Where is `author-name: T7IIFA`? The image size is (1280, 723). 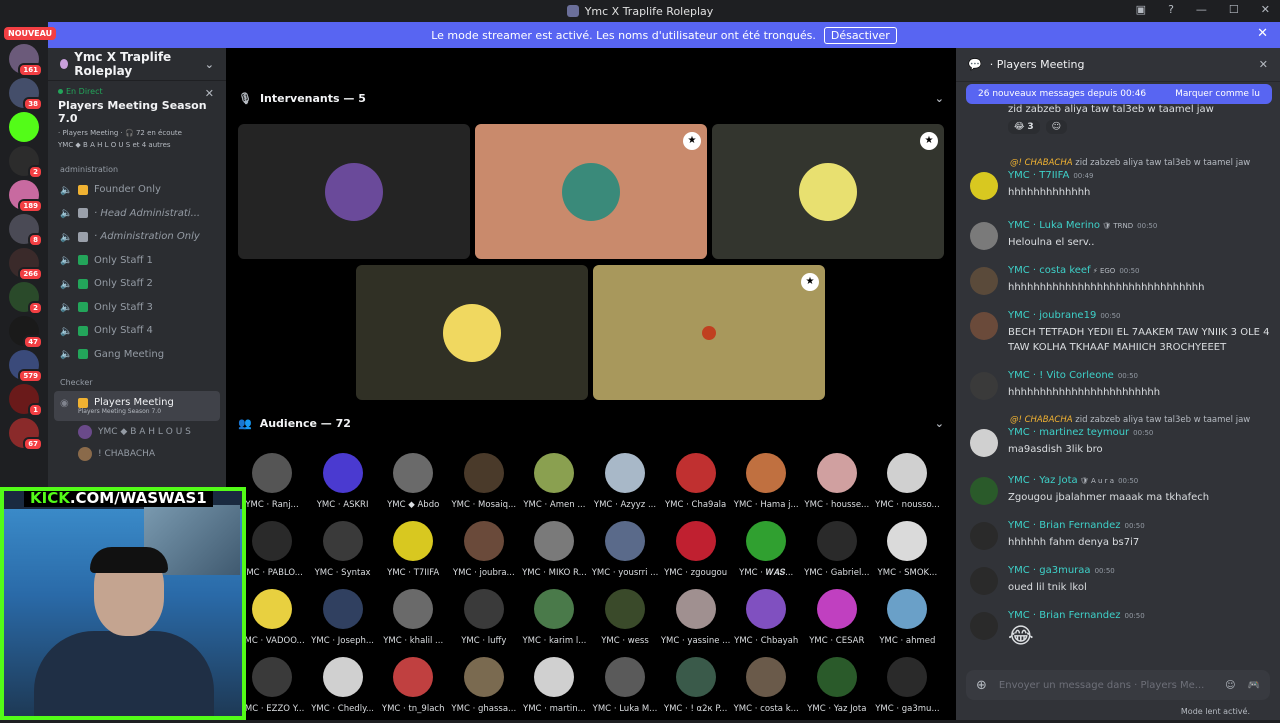 author-name: T7IIFA is located at coordinates (1054, 175).